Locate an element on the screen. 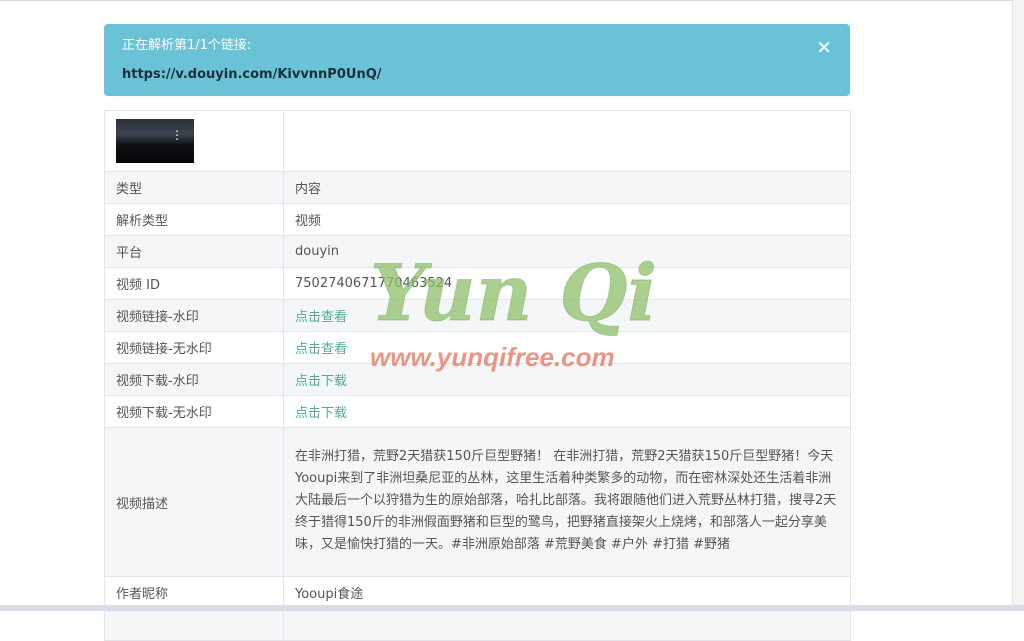  thumbnail-row: ⋮ is located at coordinates (477, 141).